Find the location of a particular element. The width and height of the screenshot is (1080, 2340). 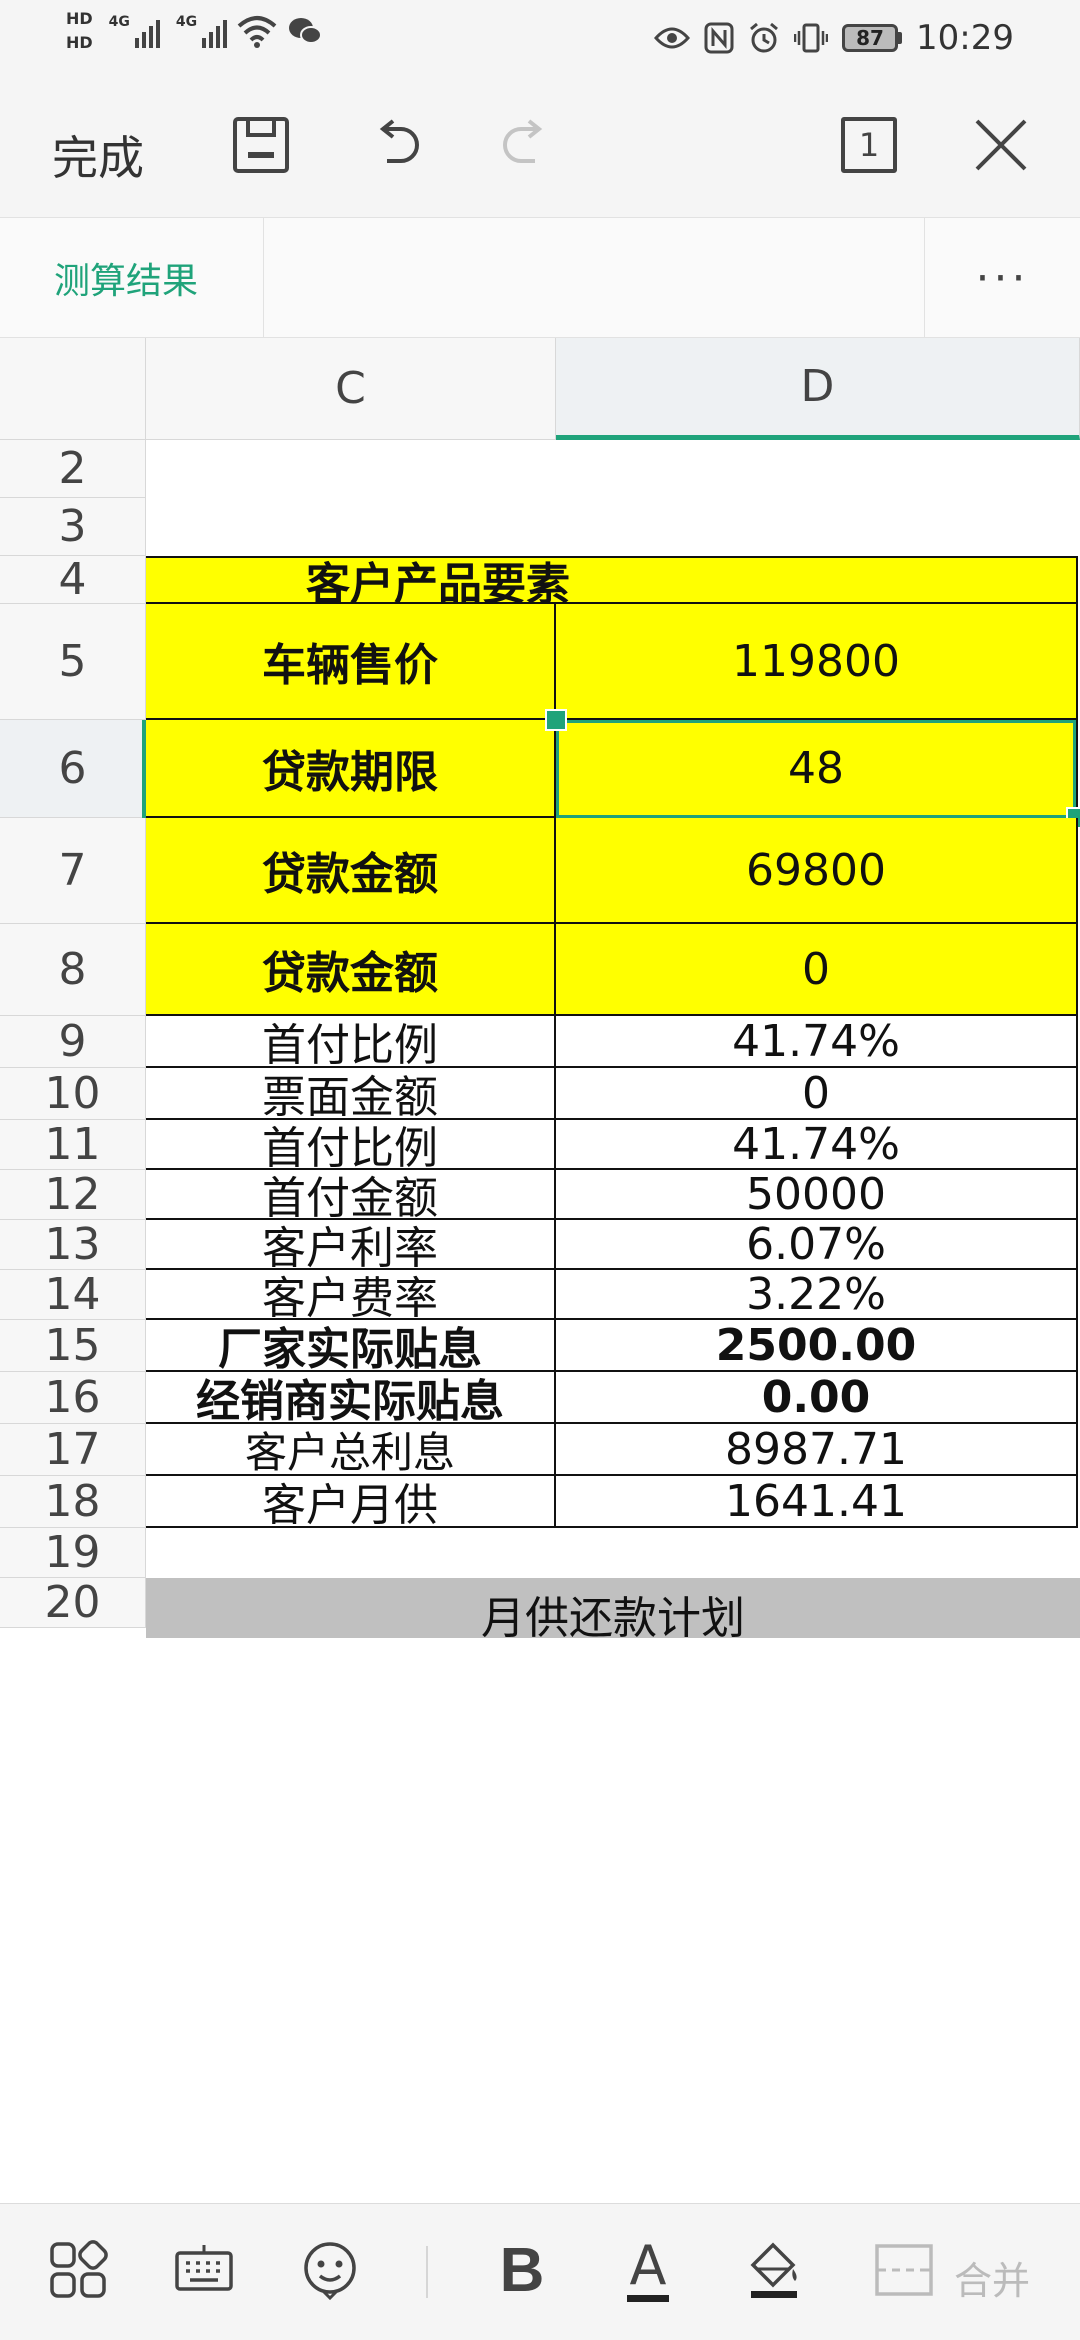

font-color-swatch is located at coordinates (648, 2298).